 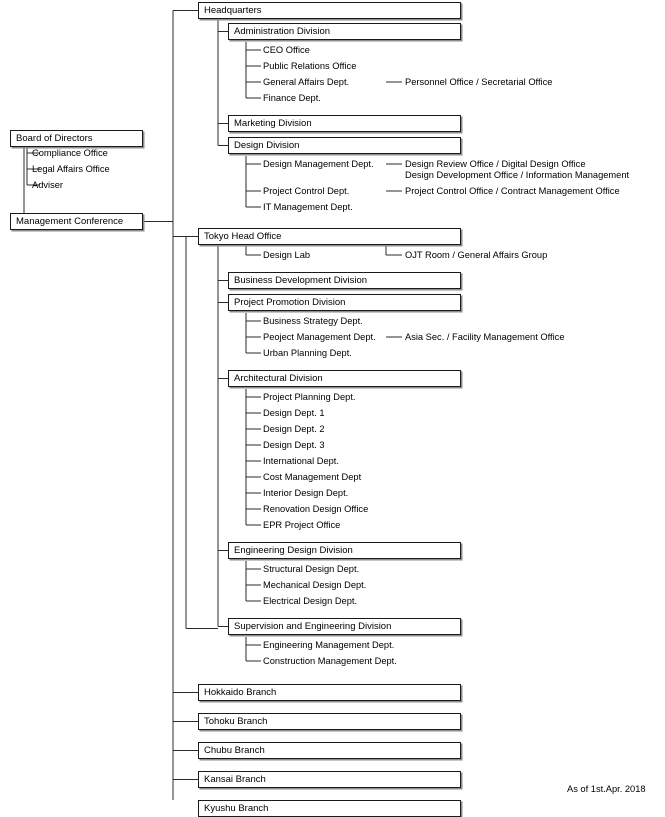 I want to click on node-chubu-branch: Chubu Branch, so click(x=329, y=750).